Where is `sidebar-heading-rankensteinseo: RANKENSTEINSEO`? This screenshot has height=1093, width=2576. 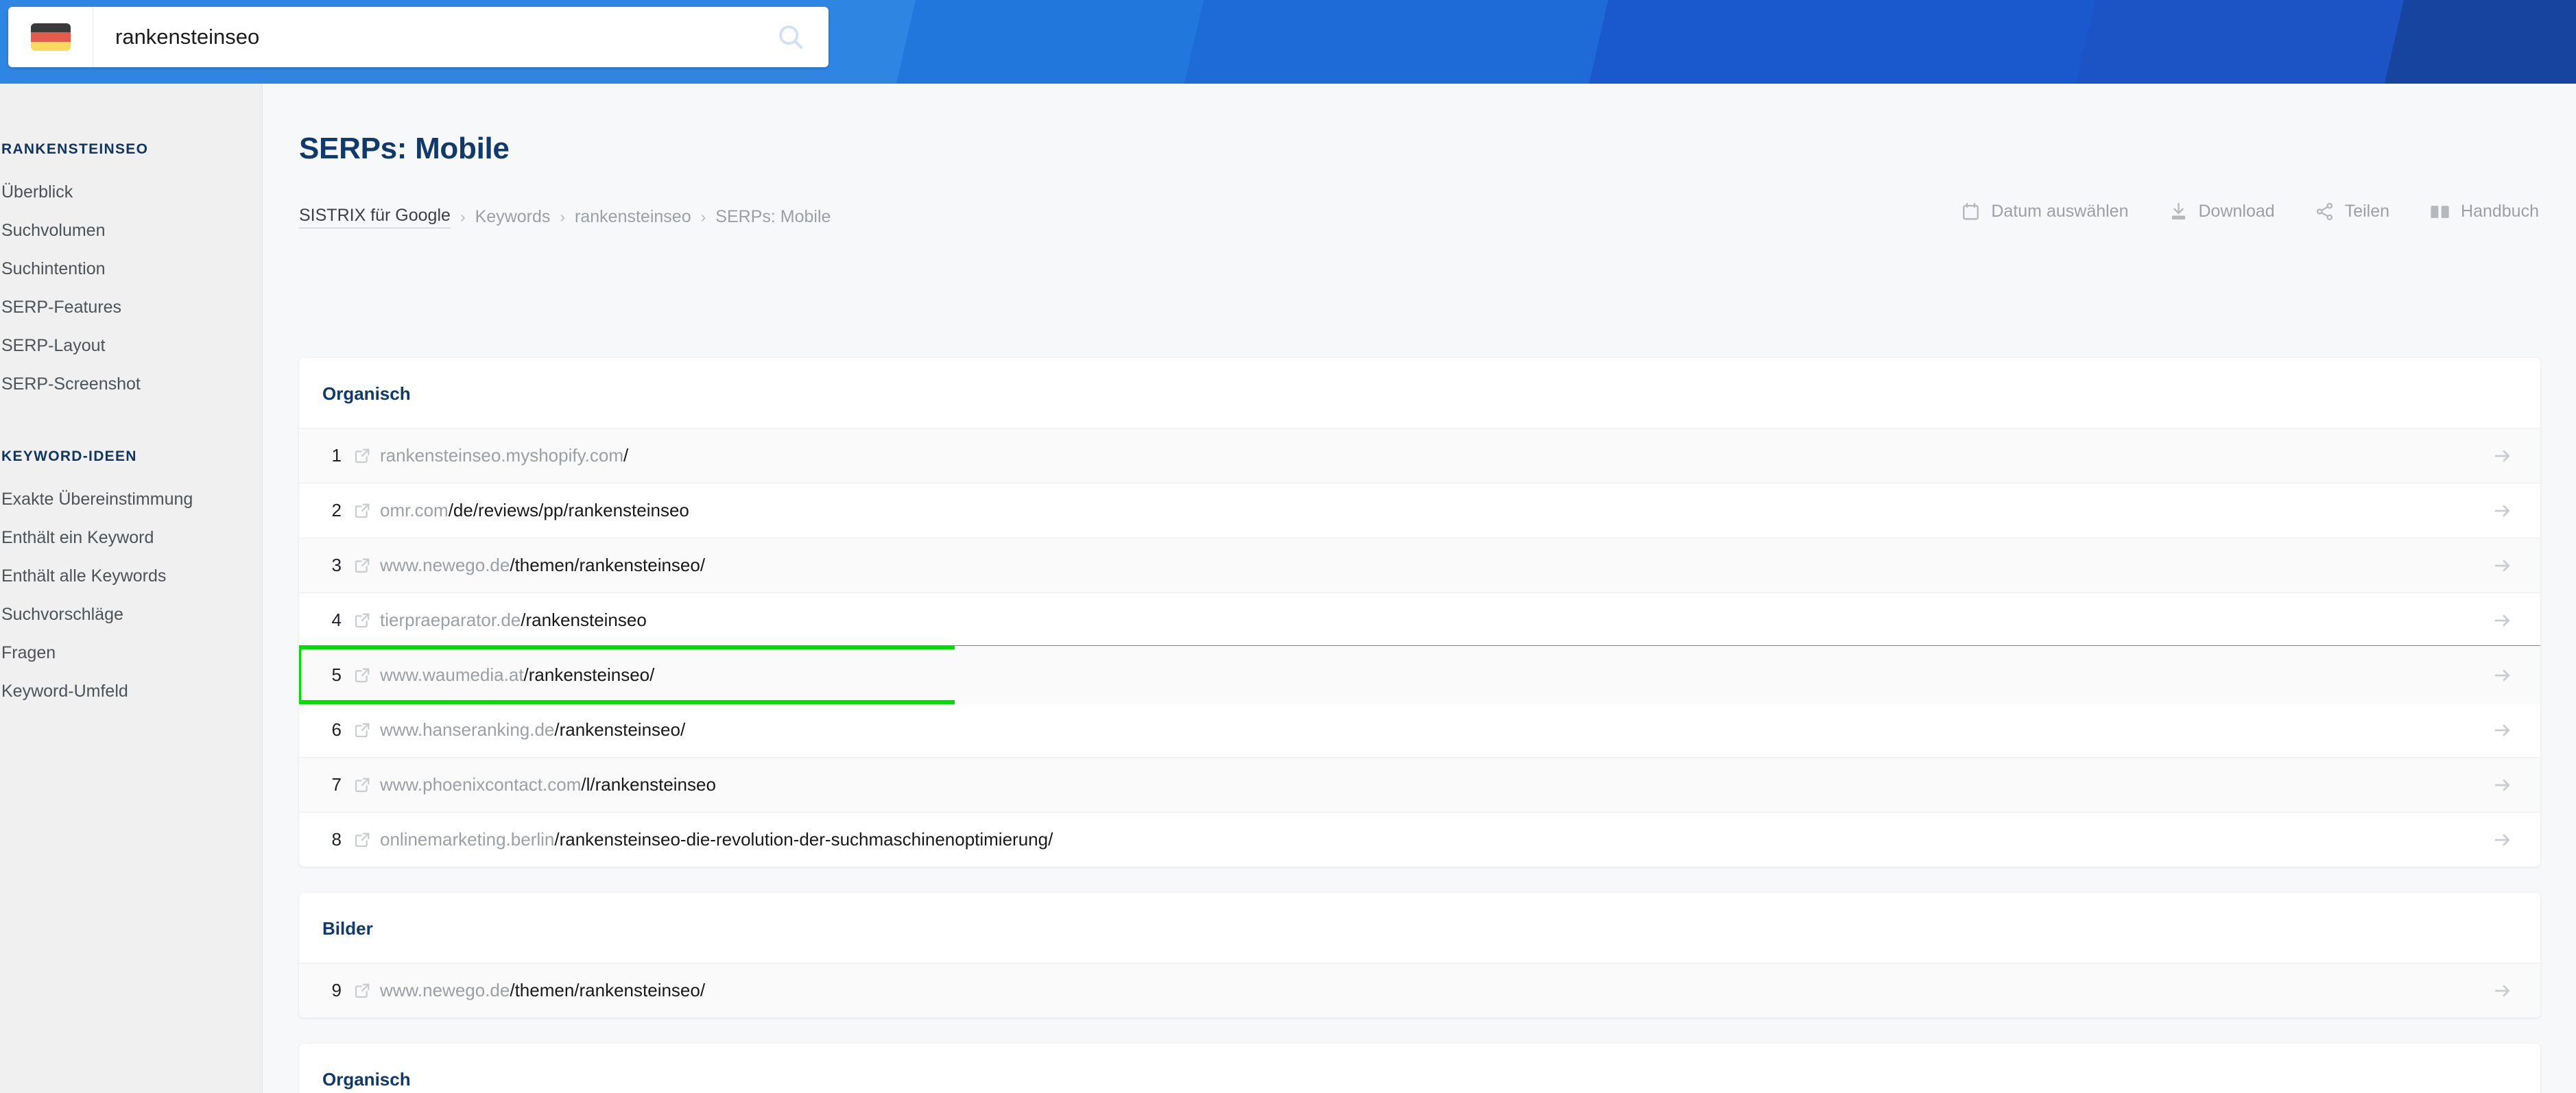 sidebar-heading-rankensteinseo: RANKENSTEINSEO is located at coordinates (75, 149).